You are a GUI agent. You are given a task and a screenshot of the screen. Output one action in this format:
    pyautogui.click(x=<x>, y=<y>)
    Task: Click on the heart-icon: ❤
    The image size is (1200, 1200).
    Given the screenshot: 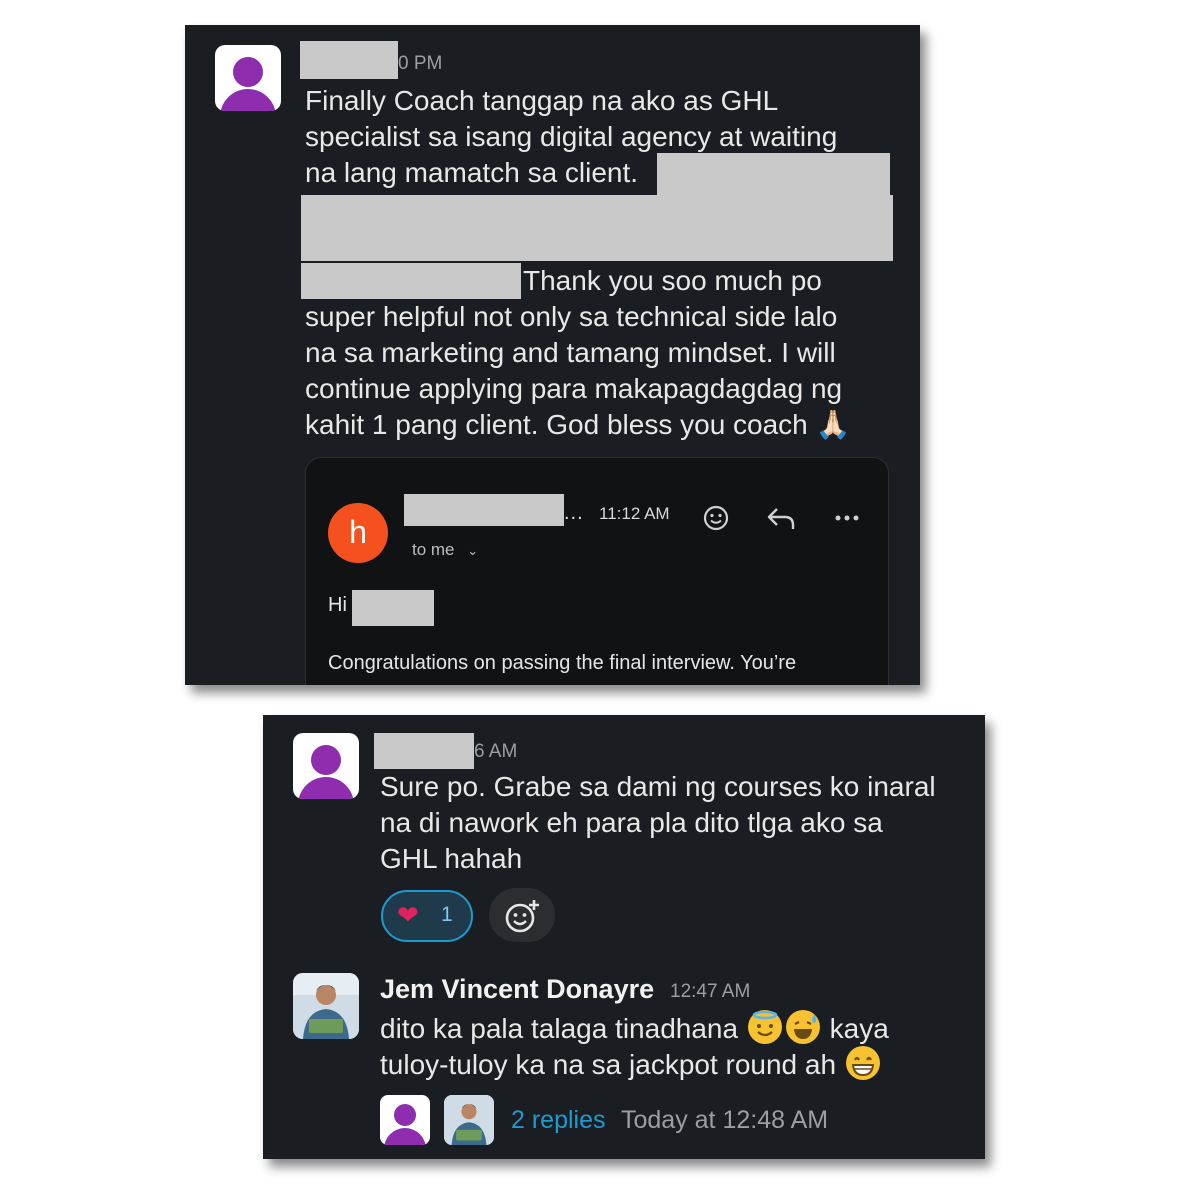 What is the action you would take?
    pyautogui.click(x=408, y=915)
    